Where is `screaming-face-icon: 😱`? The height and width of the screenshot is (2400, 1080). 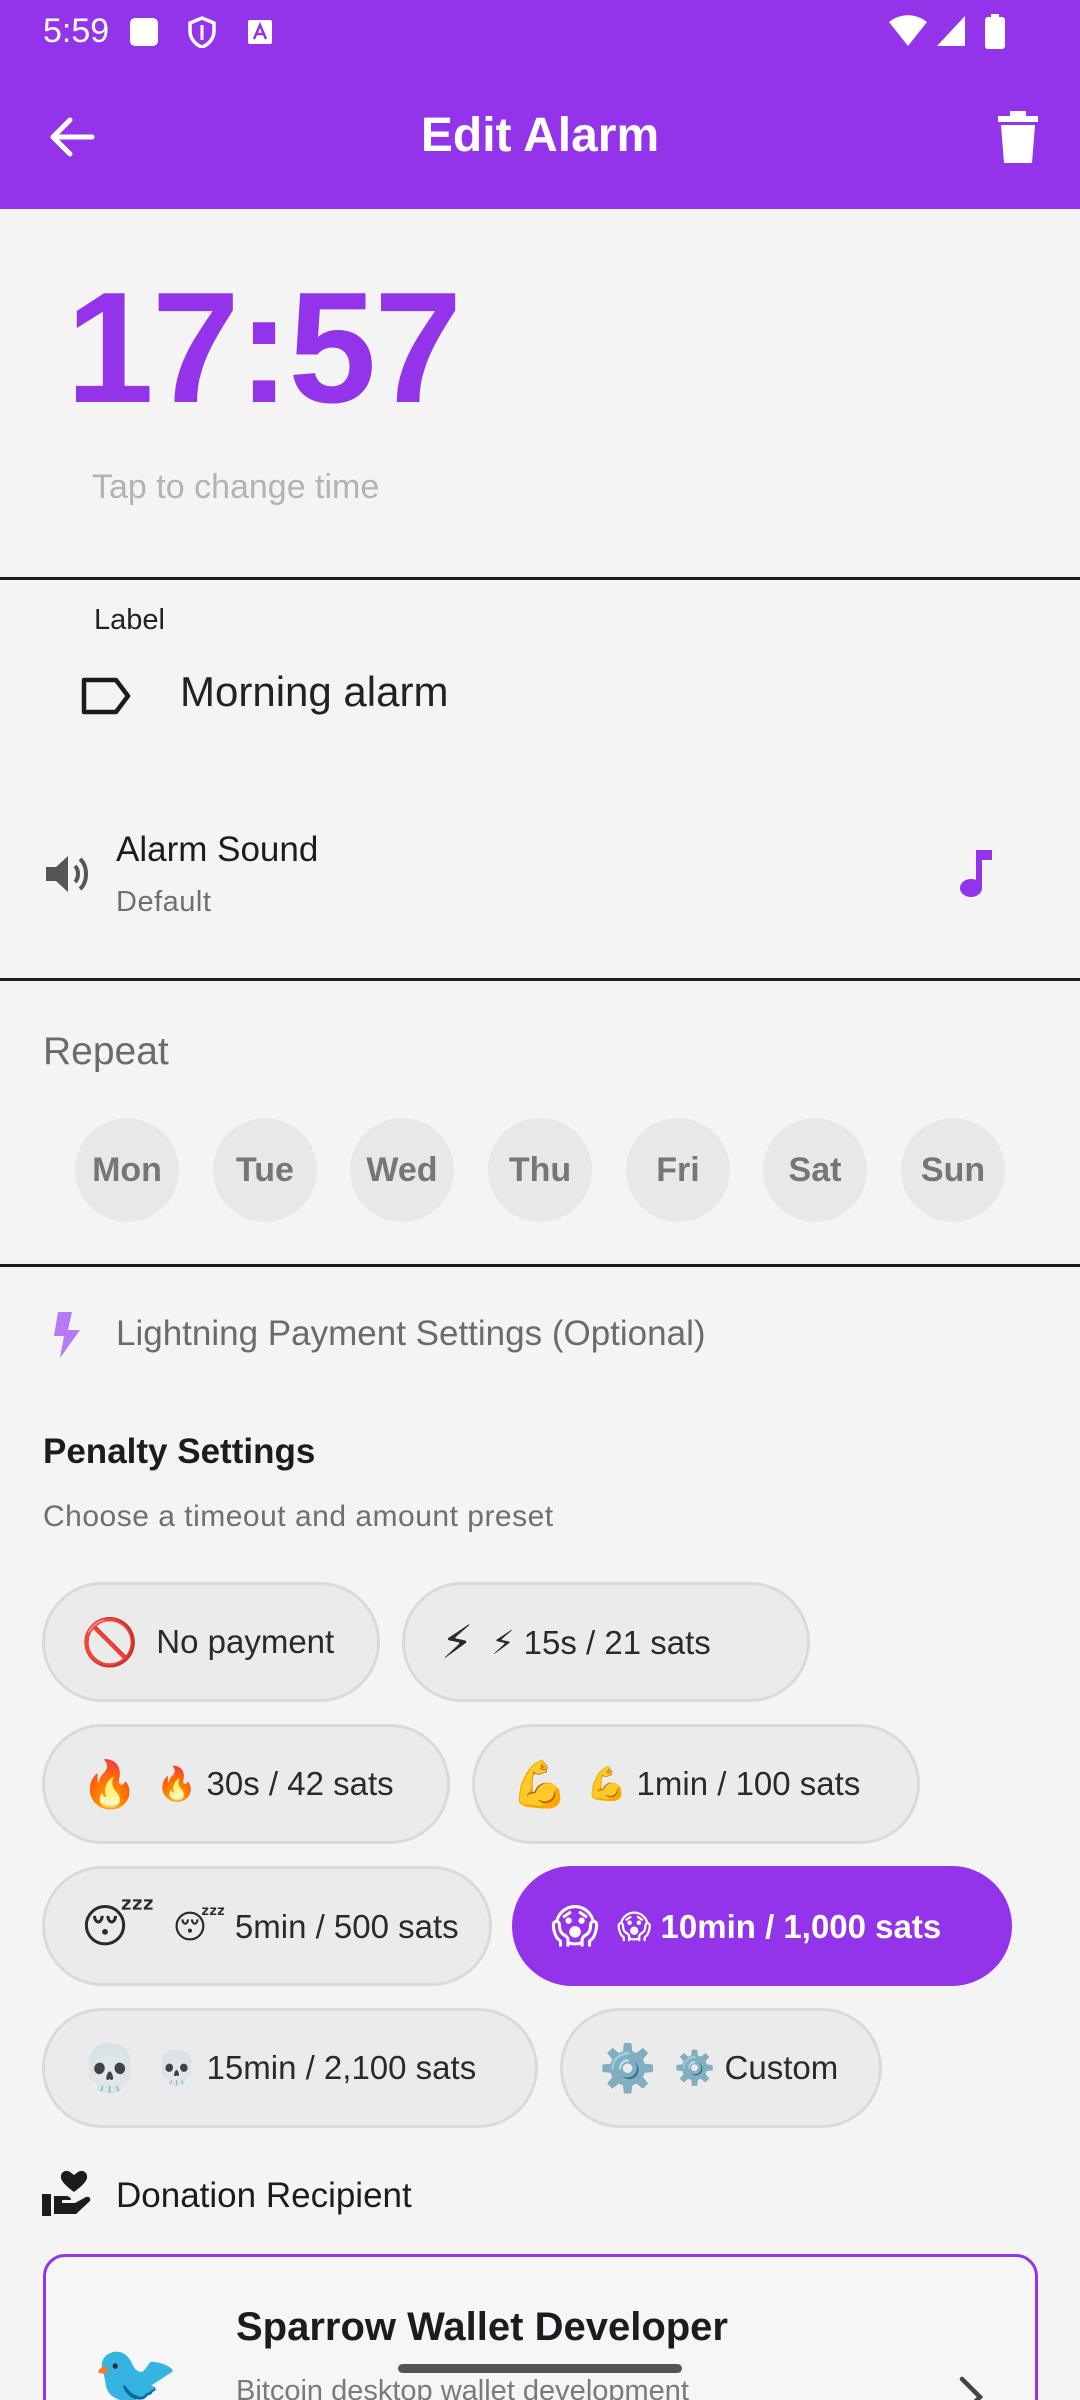 screaming-face-icon: 😱 is located at coordinates (575, 1926).